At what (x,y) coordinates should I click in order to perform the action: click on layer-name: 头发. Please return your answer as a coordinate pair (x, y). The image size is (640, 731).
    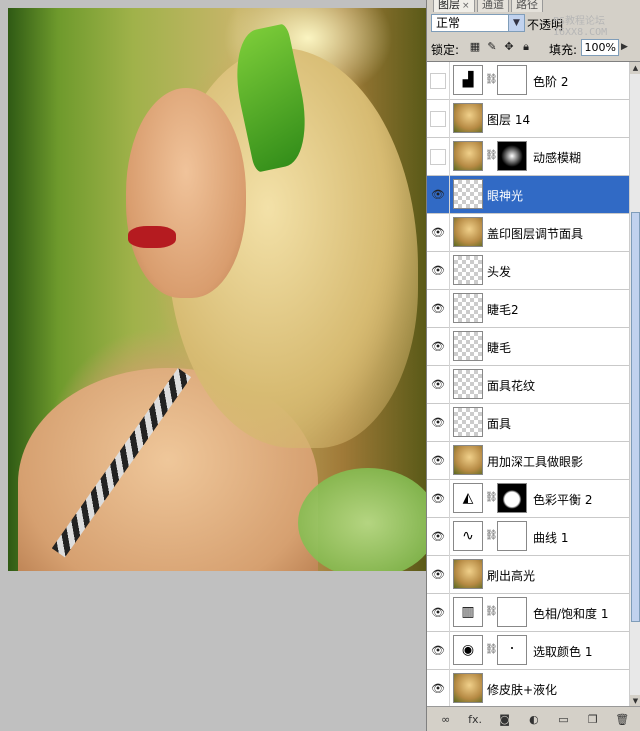
    Looking at the image, I should click on (499, 271).